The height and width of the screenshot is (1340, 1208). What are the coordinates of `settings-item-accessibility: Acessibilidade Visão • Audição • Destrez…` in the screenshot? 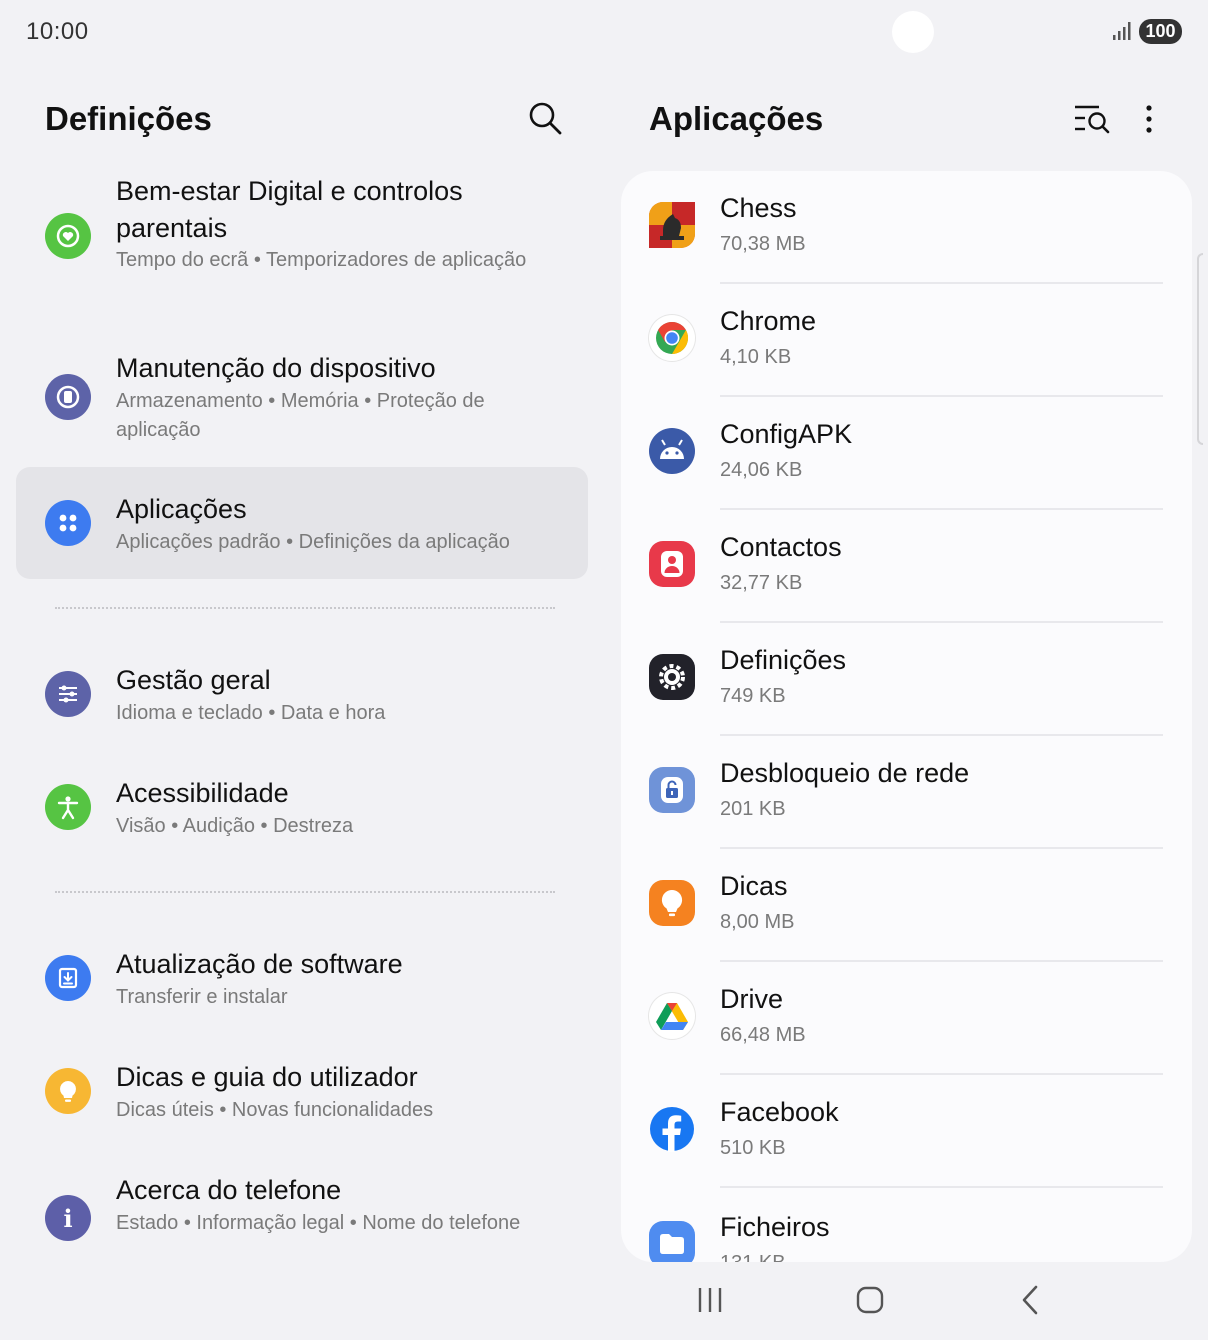 It's located at (302, 813).